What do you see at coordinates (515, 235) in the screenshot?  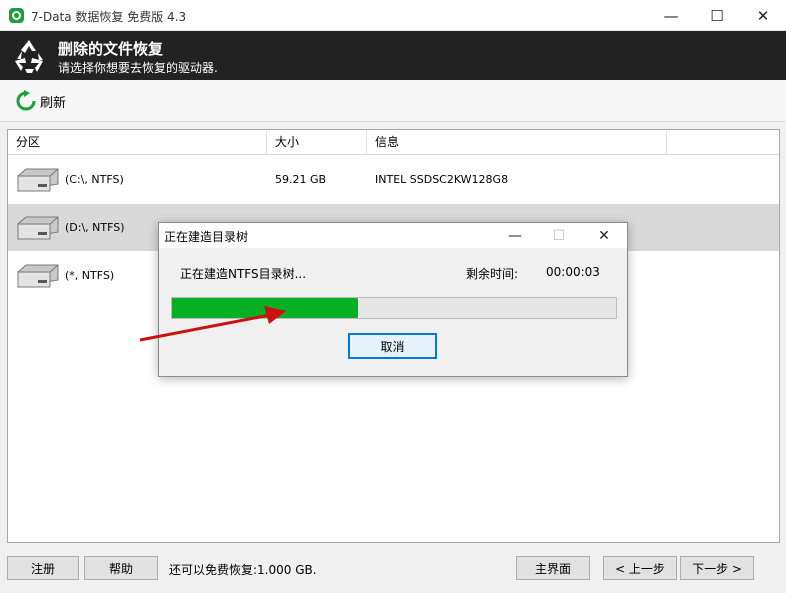 I see `dialog-minimize-button: —` at bounding box center [515, 235].